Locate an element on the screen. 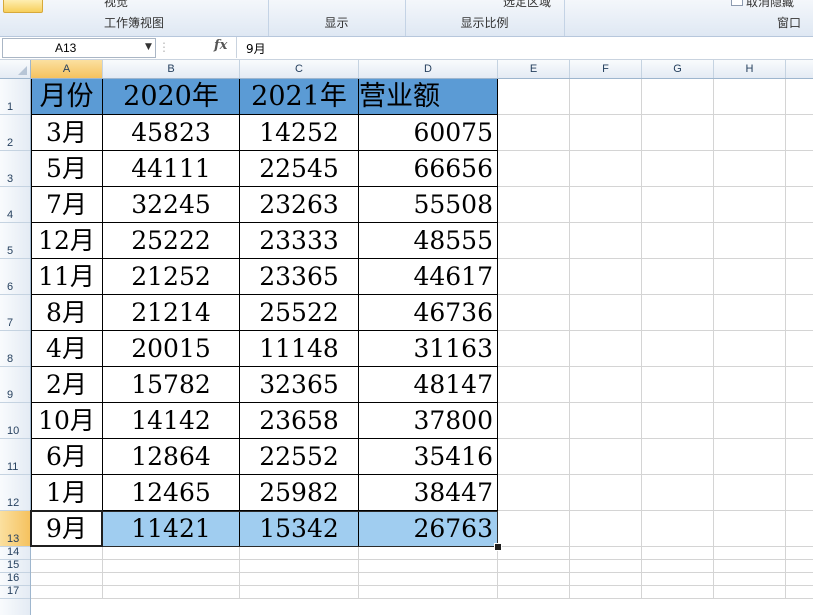  ribbon-group-zoom: 选定区域 显示比例 is located at coordinates (485, 18).